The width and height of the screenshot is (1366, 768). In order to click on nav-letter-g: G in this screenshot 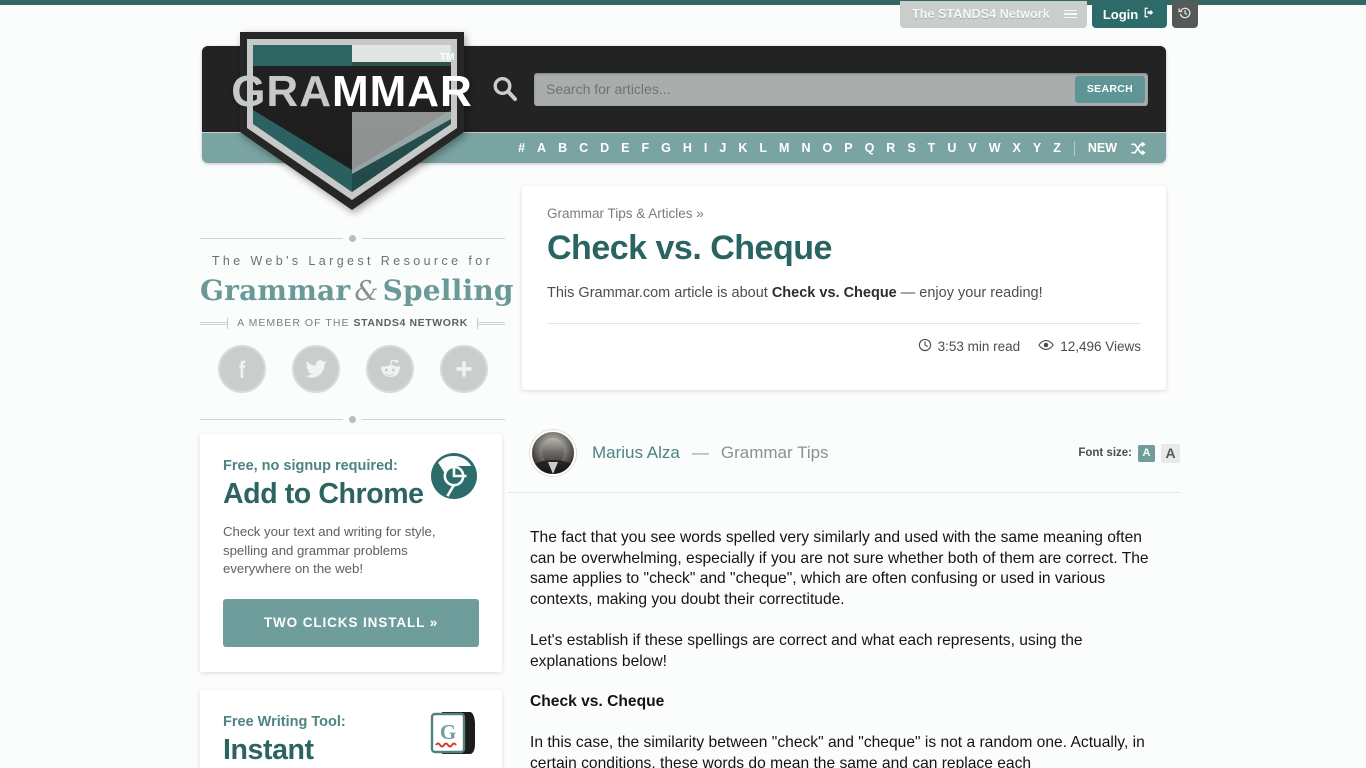, I will do `click(666, 148)`.